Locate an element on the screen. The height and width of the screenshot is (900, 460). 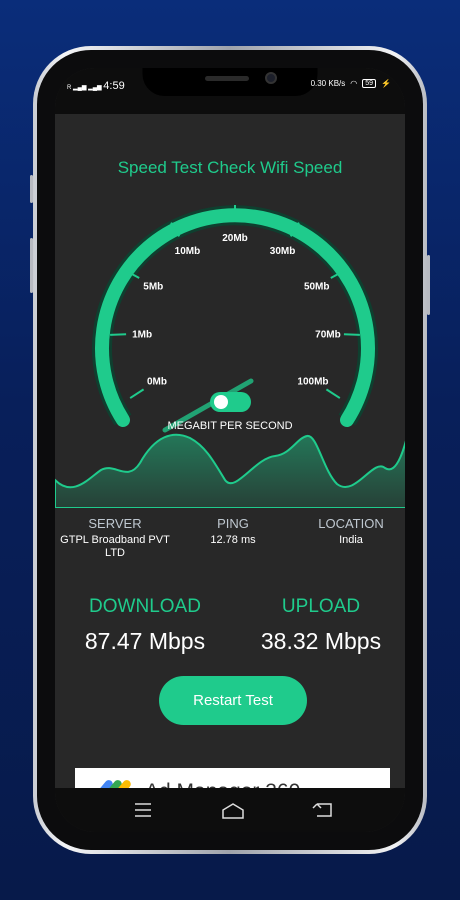
front-camera-icon is located at coordinates (271, 78).